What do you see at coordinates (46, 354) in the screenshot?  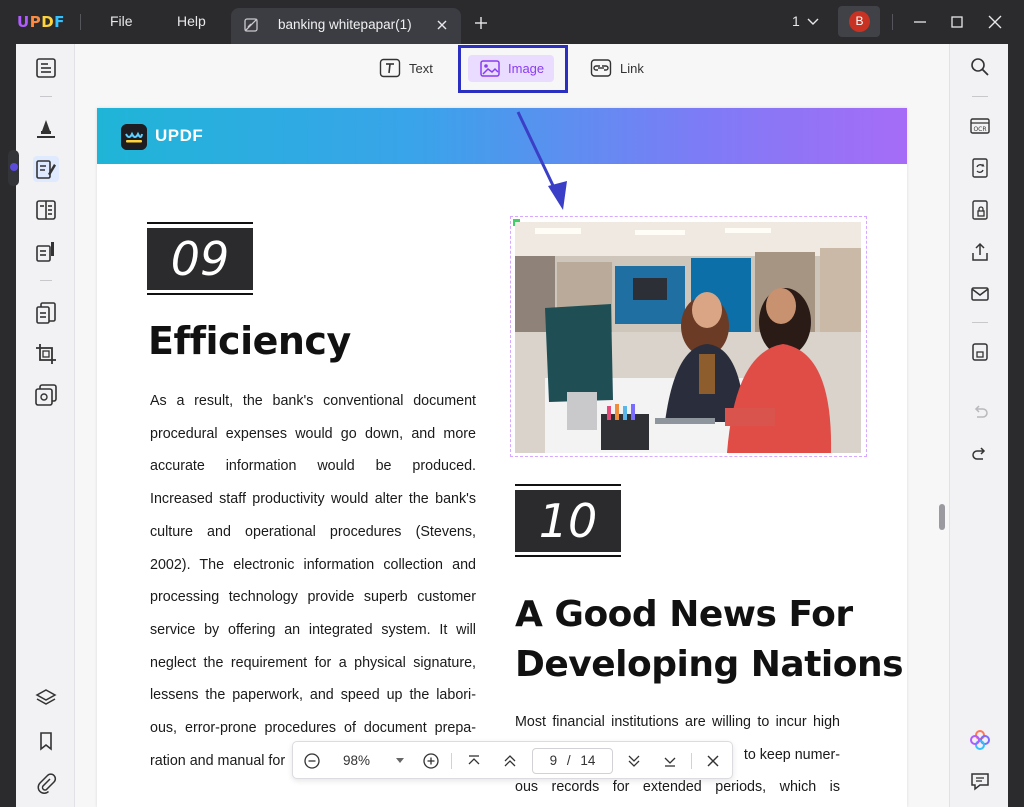 I see `crop-icon` at bounding box center [46, 354].